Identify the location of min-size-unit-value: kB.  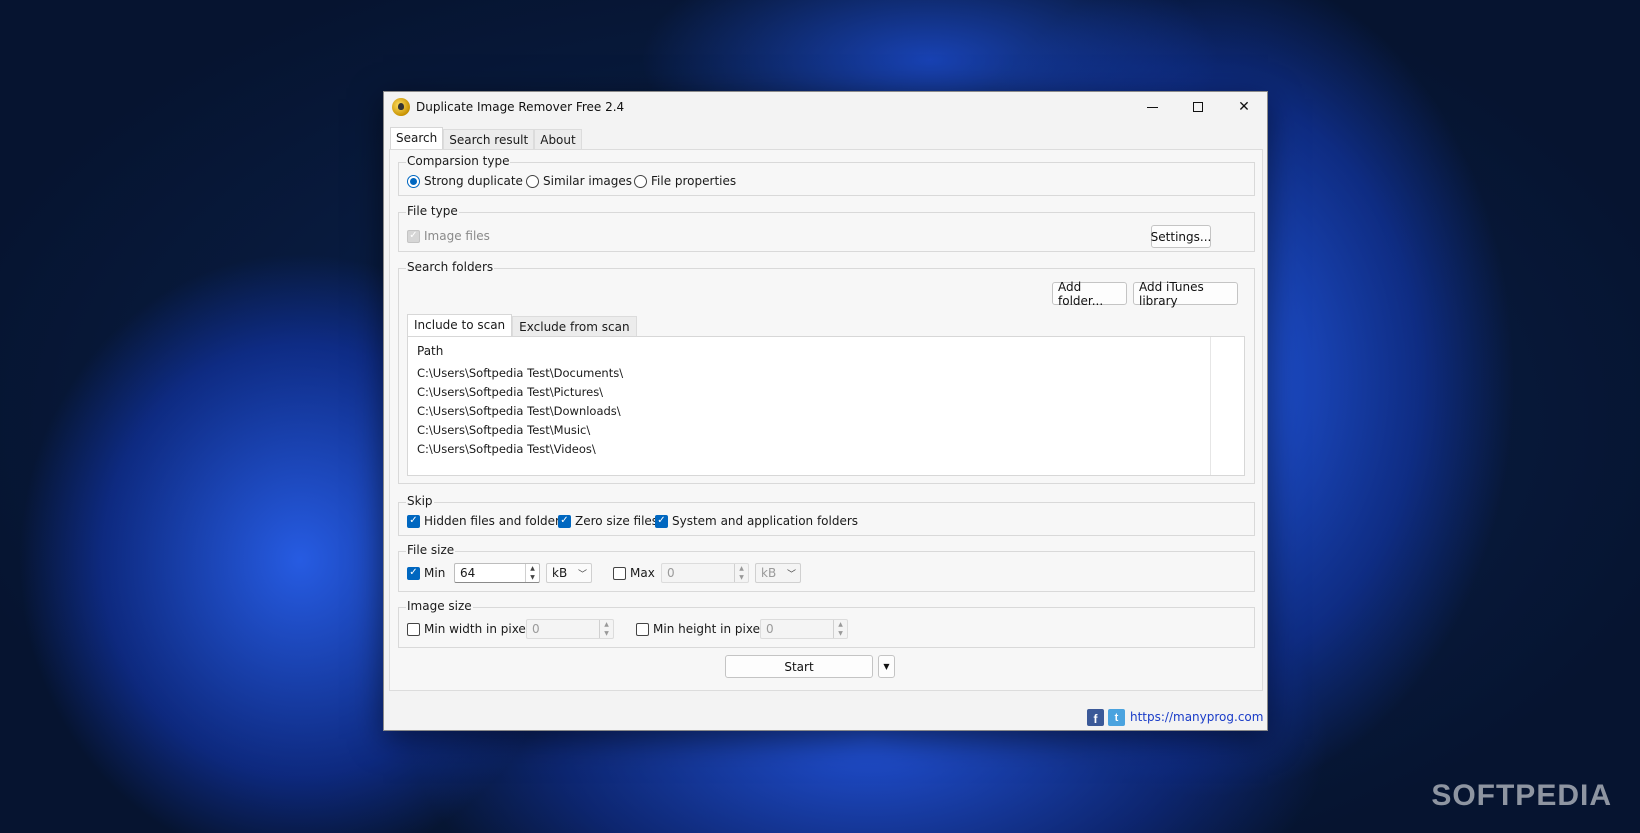
(560, 573).